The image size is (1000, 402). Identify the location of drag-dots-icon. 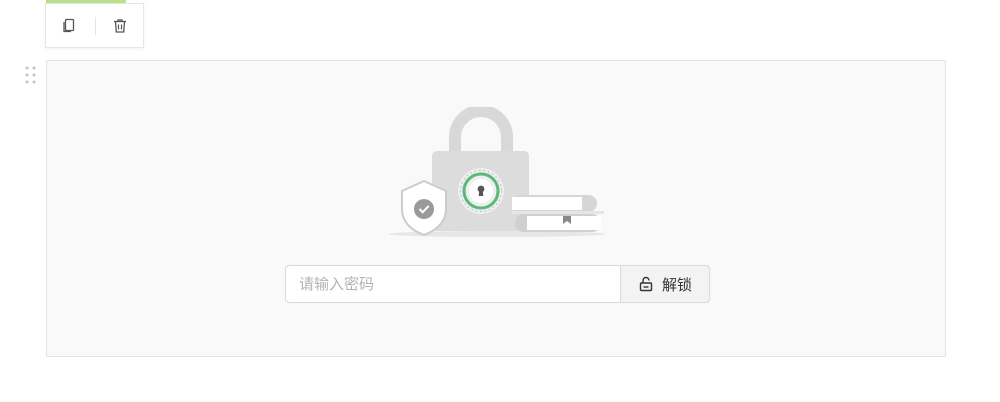
(30, 75).